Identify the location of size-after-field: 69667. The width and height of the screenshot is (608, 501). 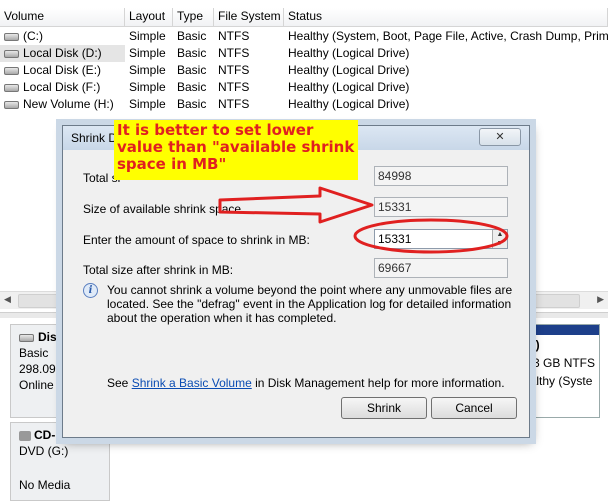
(441, 268).